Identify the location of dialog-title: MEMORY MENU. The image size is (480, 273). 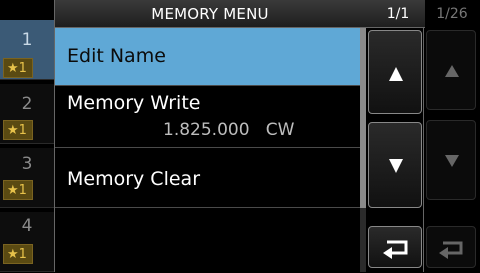
(210, 14).